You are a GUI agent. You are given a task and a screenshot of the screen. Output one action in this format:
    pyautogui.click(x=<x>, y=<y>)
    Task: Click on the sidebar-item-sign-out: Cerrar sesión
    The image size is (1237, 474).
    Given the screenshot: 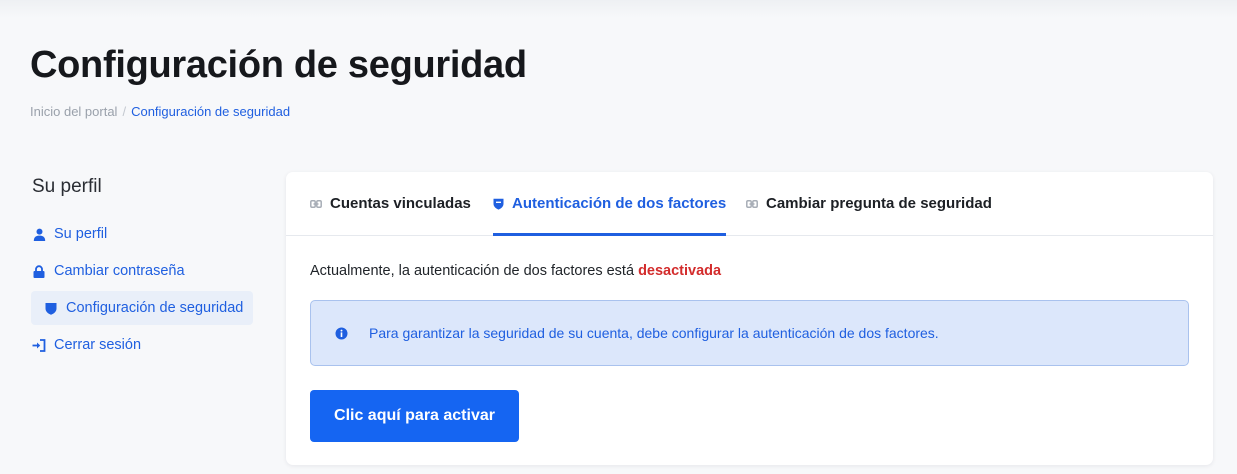 What is the action you would take?
    pyautogui.click(x=86, y=345)
    